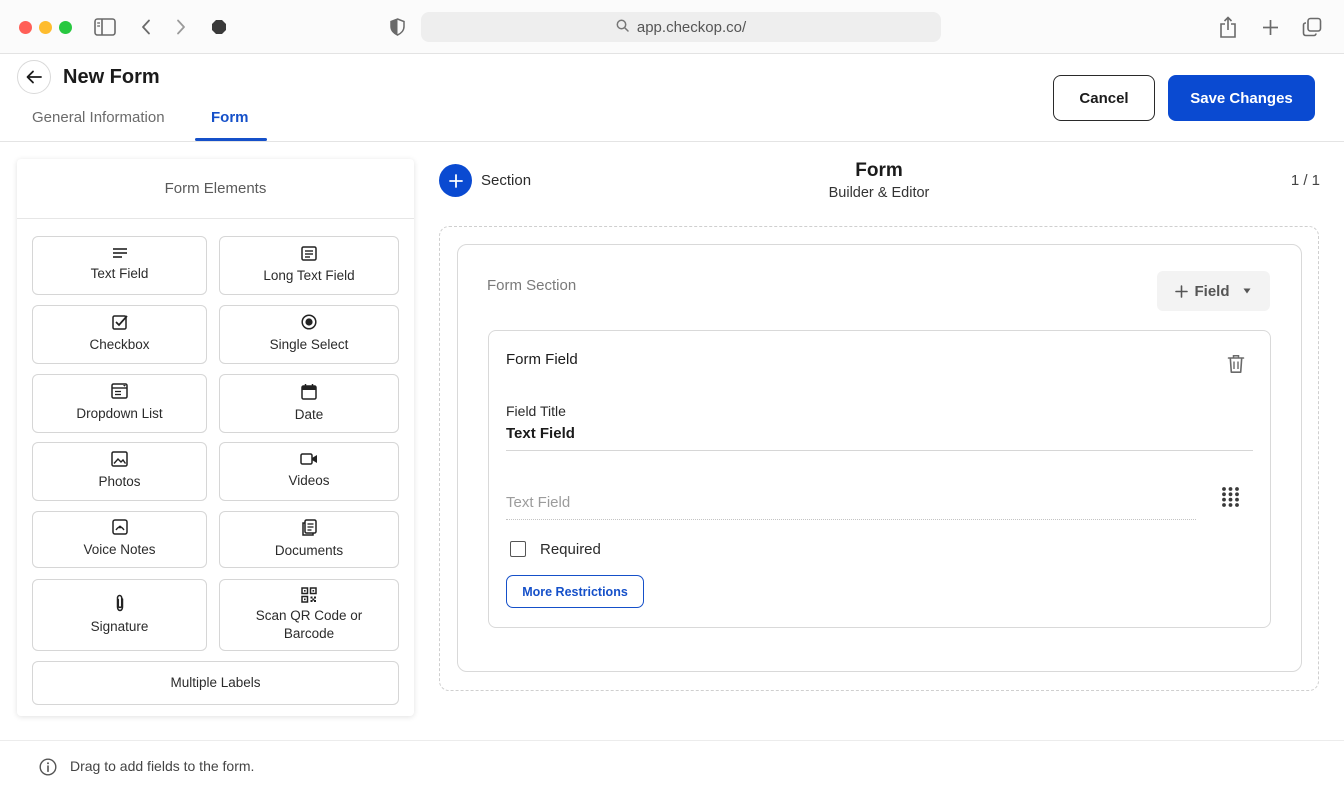  Describe the element at coordinates (1270, 27) in the screenshot. I see `new-tab-icon` at that location.